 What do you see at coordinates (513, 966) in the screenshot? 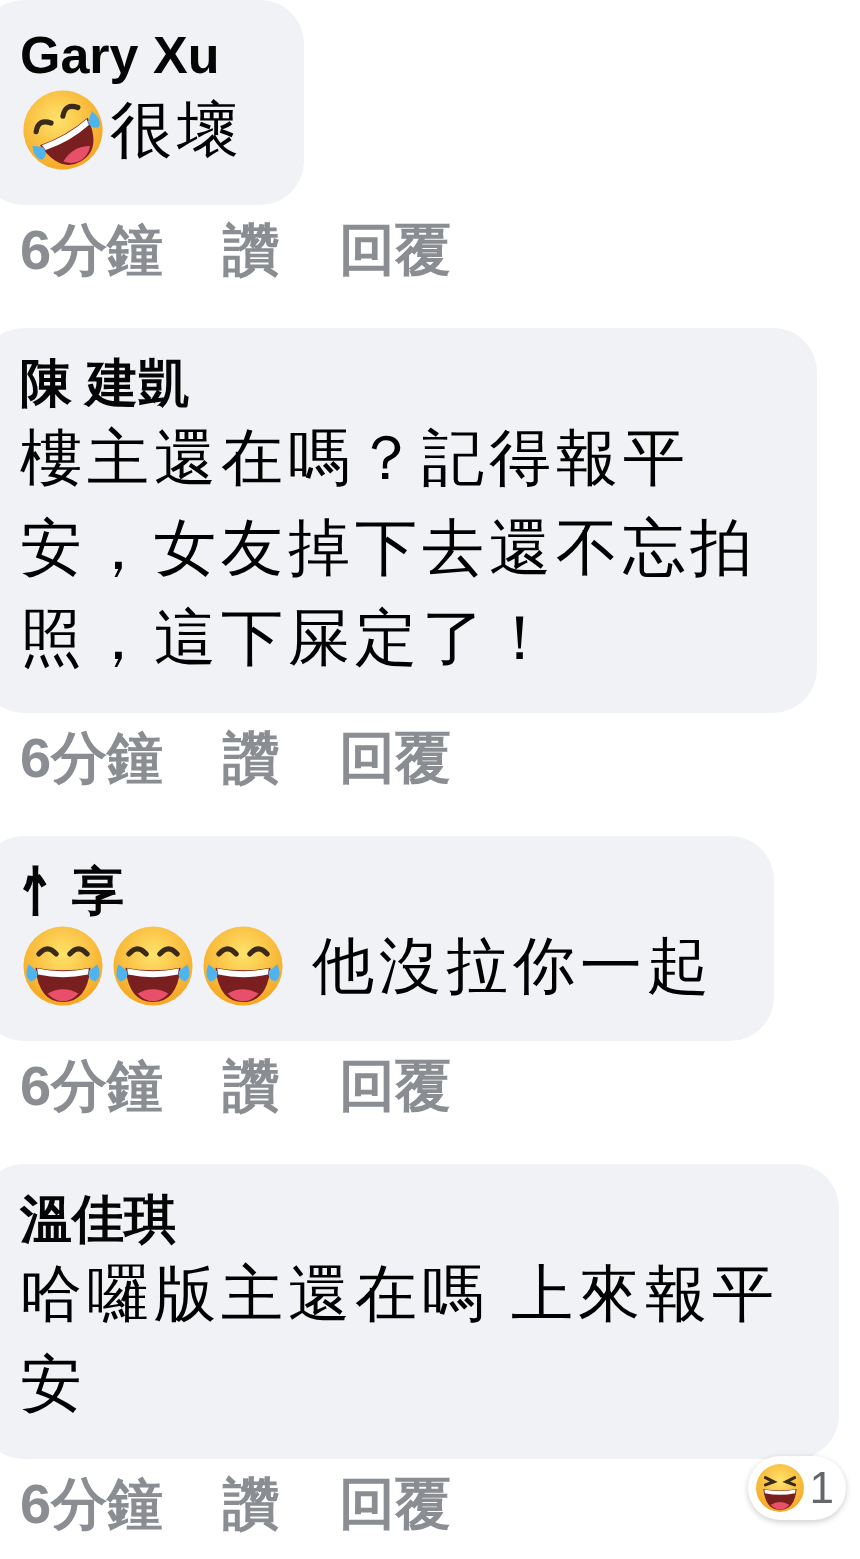
I see `comment-text: 他沒拉你一起` at bounding box center [513, 966].